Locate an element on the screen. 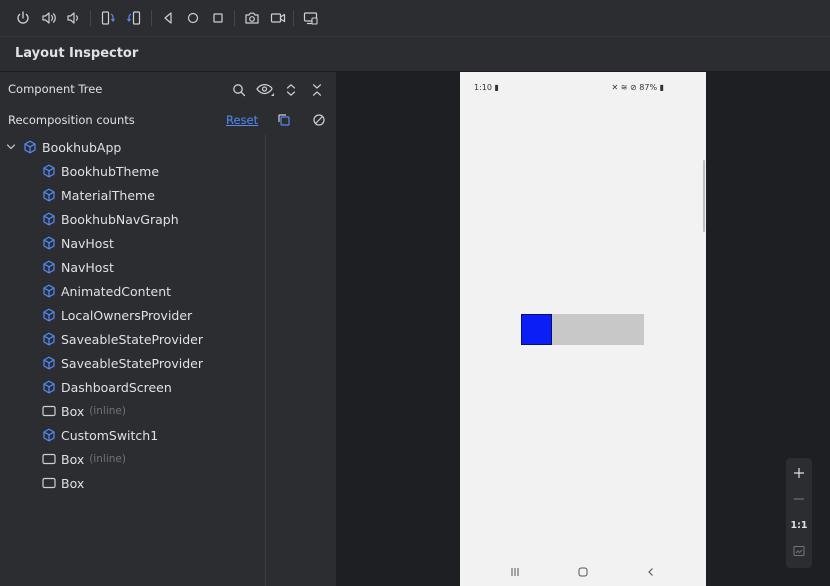  disable-icon is located at coordinates (319, 120).